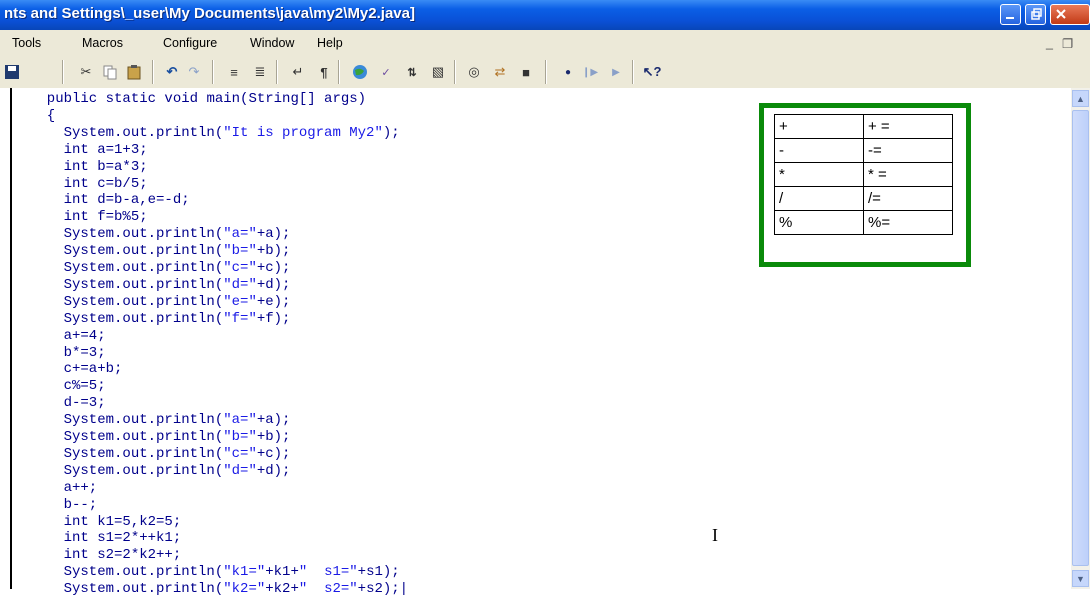  What do you see at coordinates (1010, 14) in the screenshot?
I see `minimize-button` at bounding box center [1010, 14].